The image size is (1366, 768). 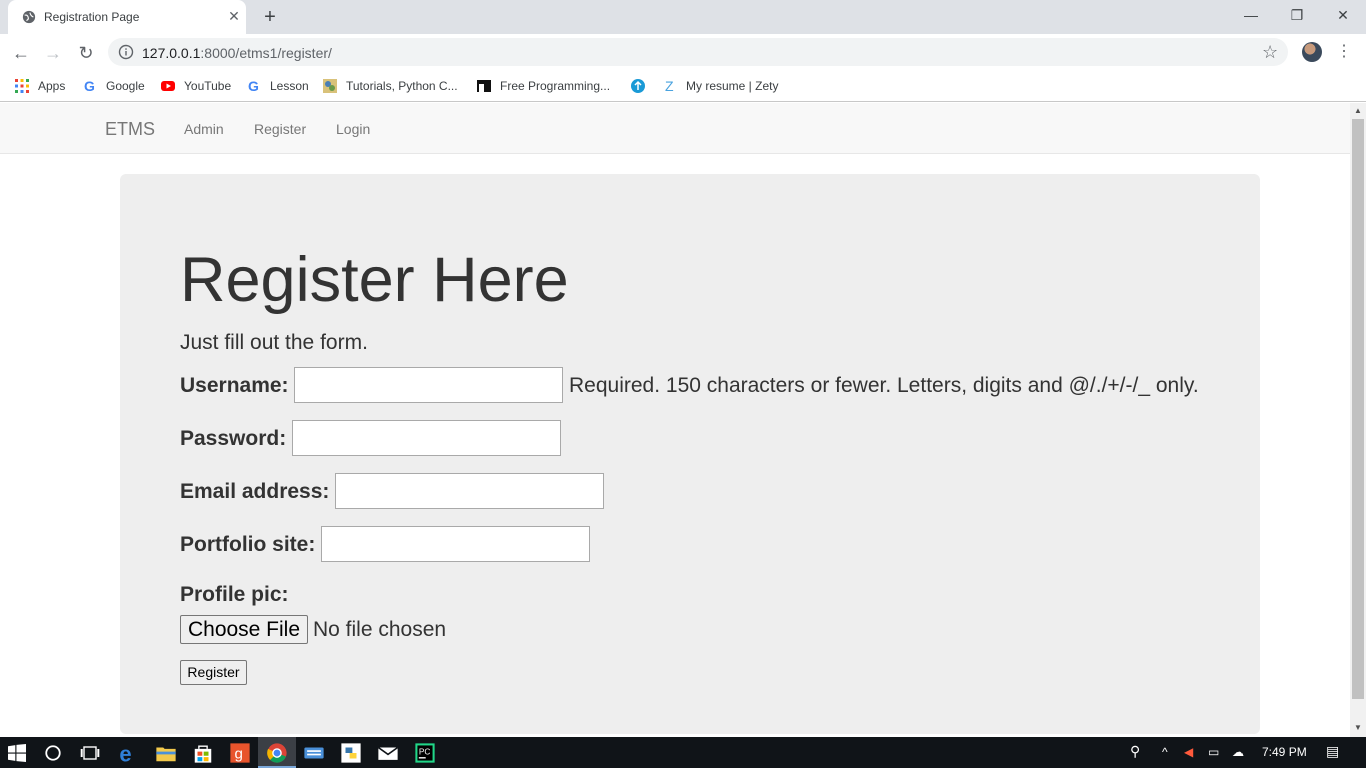 What do you see at coordinates (1297, 15) in the screenshot?
I see `restore-button: ❐` at bounding box center [1297, 15].